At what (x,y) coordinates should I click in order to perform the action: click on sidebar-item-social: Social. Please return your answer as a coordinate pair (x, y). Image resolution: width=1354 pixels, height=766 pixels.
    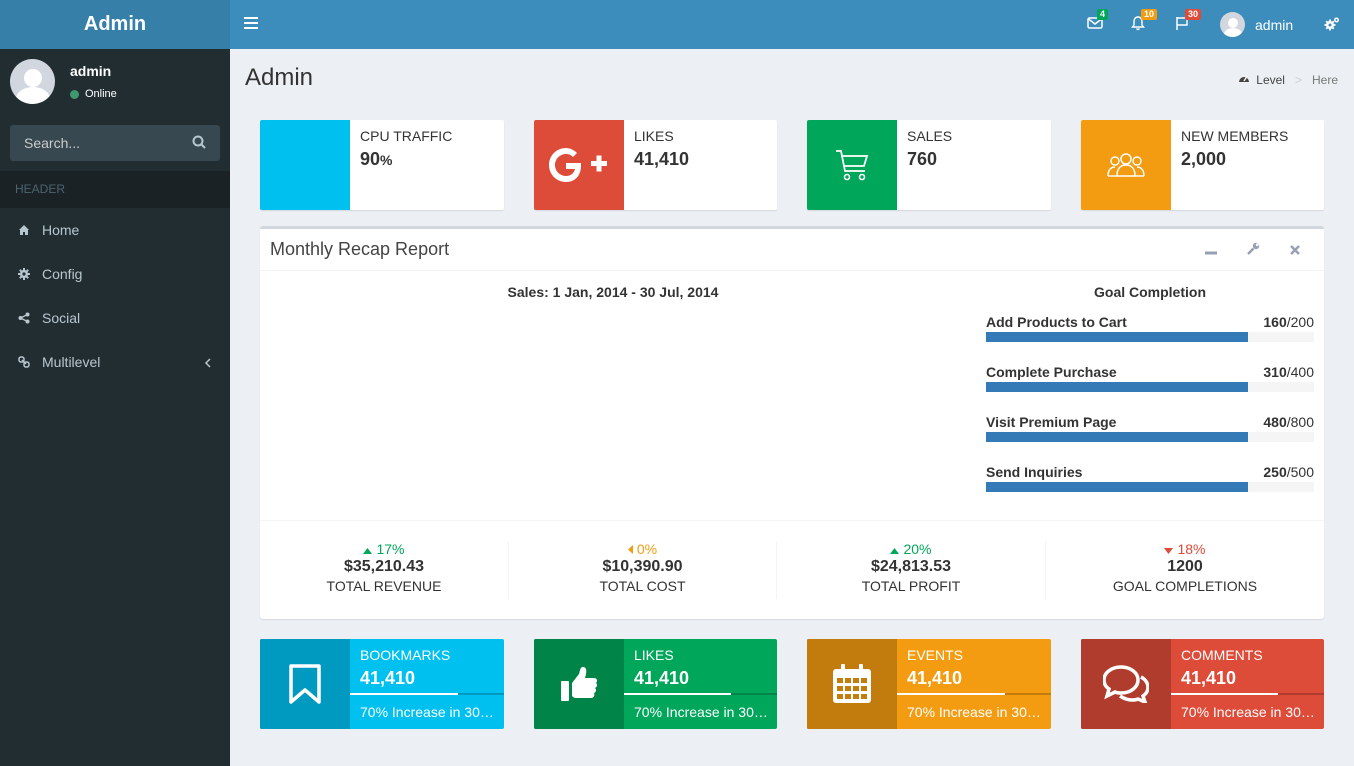
    Looking at the image, I should click on (115, 318).